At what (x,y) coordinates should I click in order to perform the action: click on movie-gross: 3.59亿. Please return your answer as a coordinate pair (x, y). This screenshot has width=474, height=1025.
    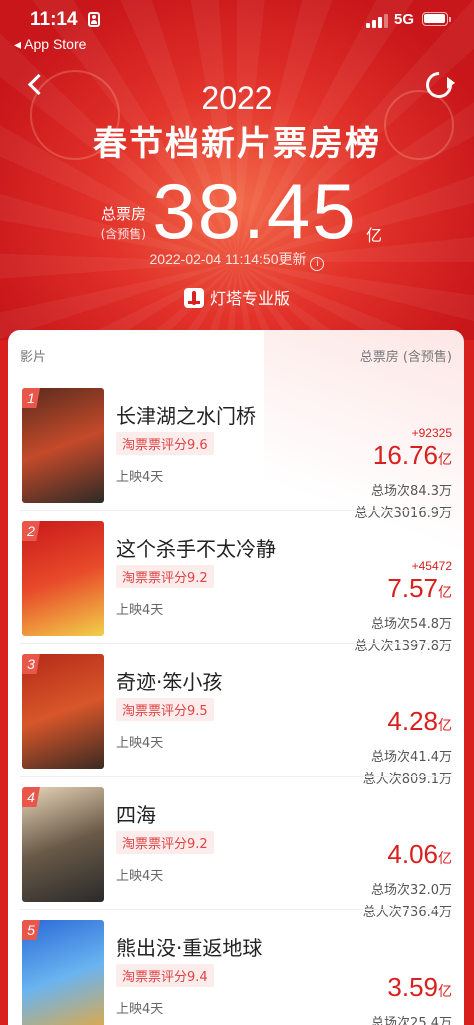
    Looking at the image, I should click on (419, 987).